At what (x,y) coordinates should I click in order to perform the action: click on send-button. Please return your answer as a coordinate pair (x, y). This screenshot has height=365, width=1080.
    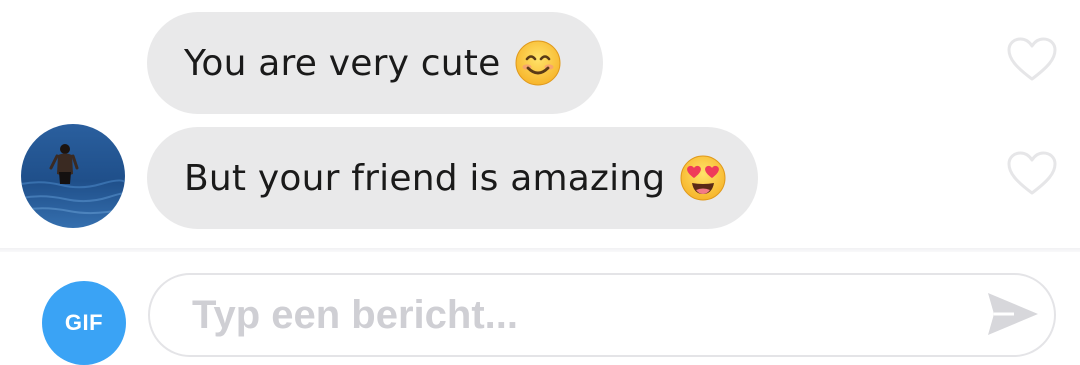
    Looking at the image, I should click on (1013, 316).